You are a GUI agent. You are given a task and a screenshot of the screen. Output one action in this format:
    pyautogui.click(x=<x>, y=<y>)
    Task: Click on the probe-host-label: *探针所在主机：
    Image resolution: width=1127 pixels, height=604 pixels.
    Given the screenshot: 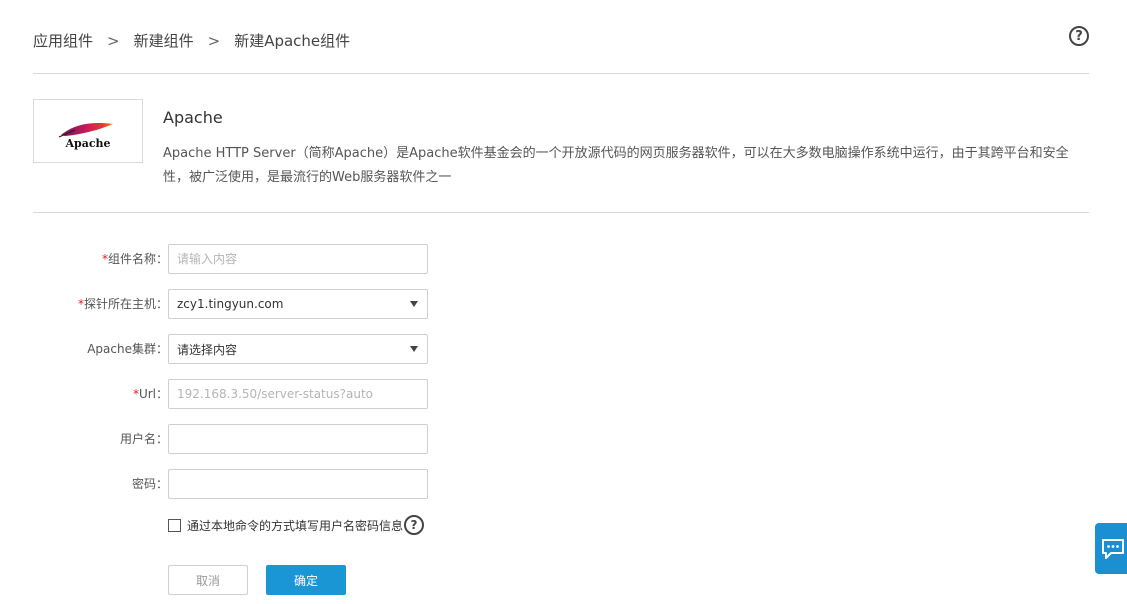 What is the action you would take?
    pyautogui.click(x=122, y=304)
    